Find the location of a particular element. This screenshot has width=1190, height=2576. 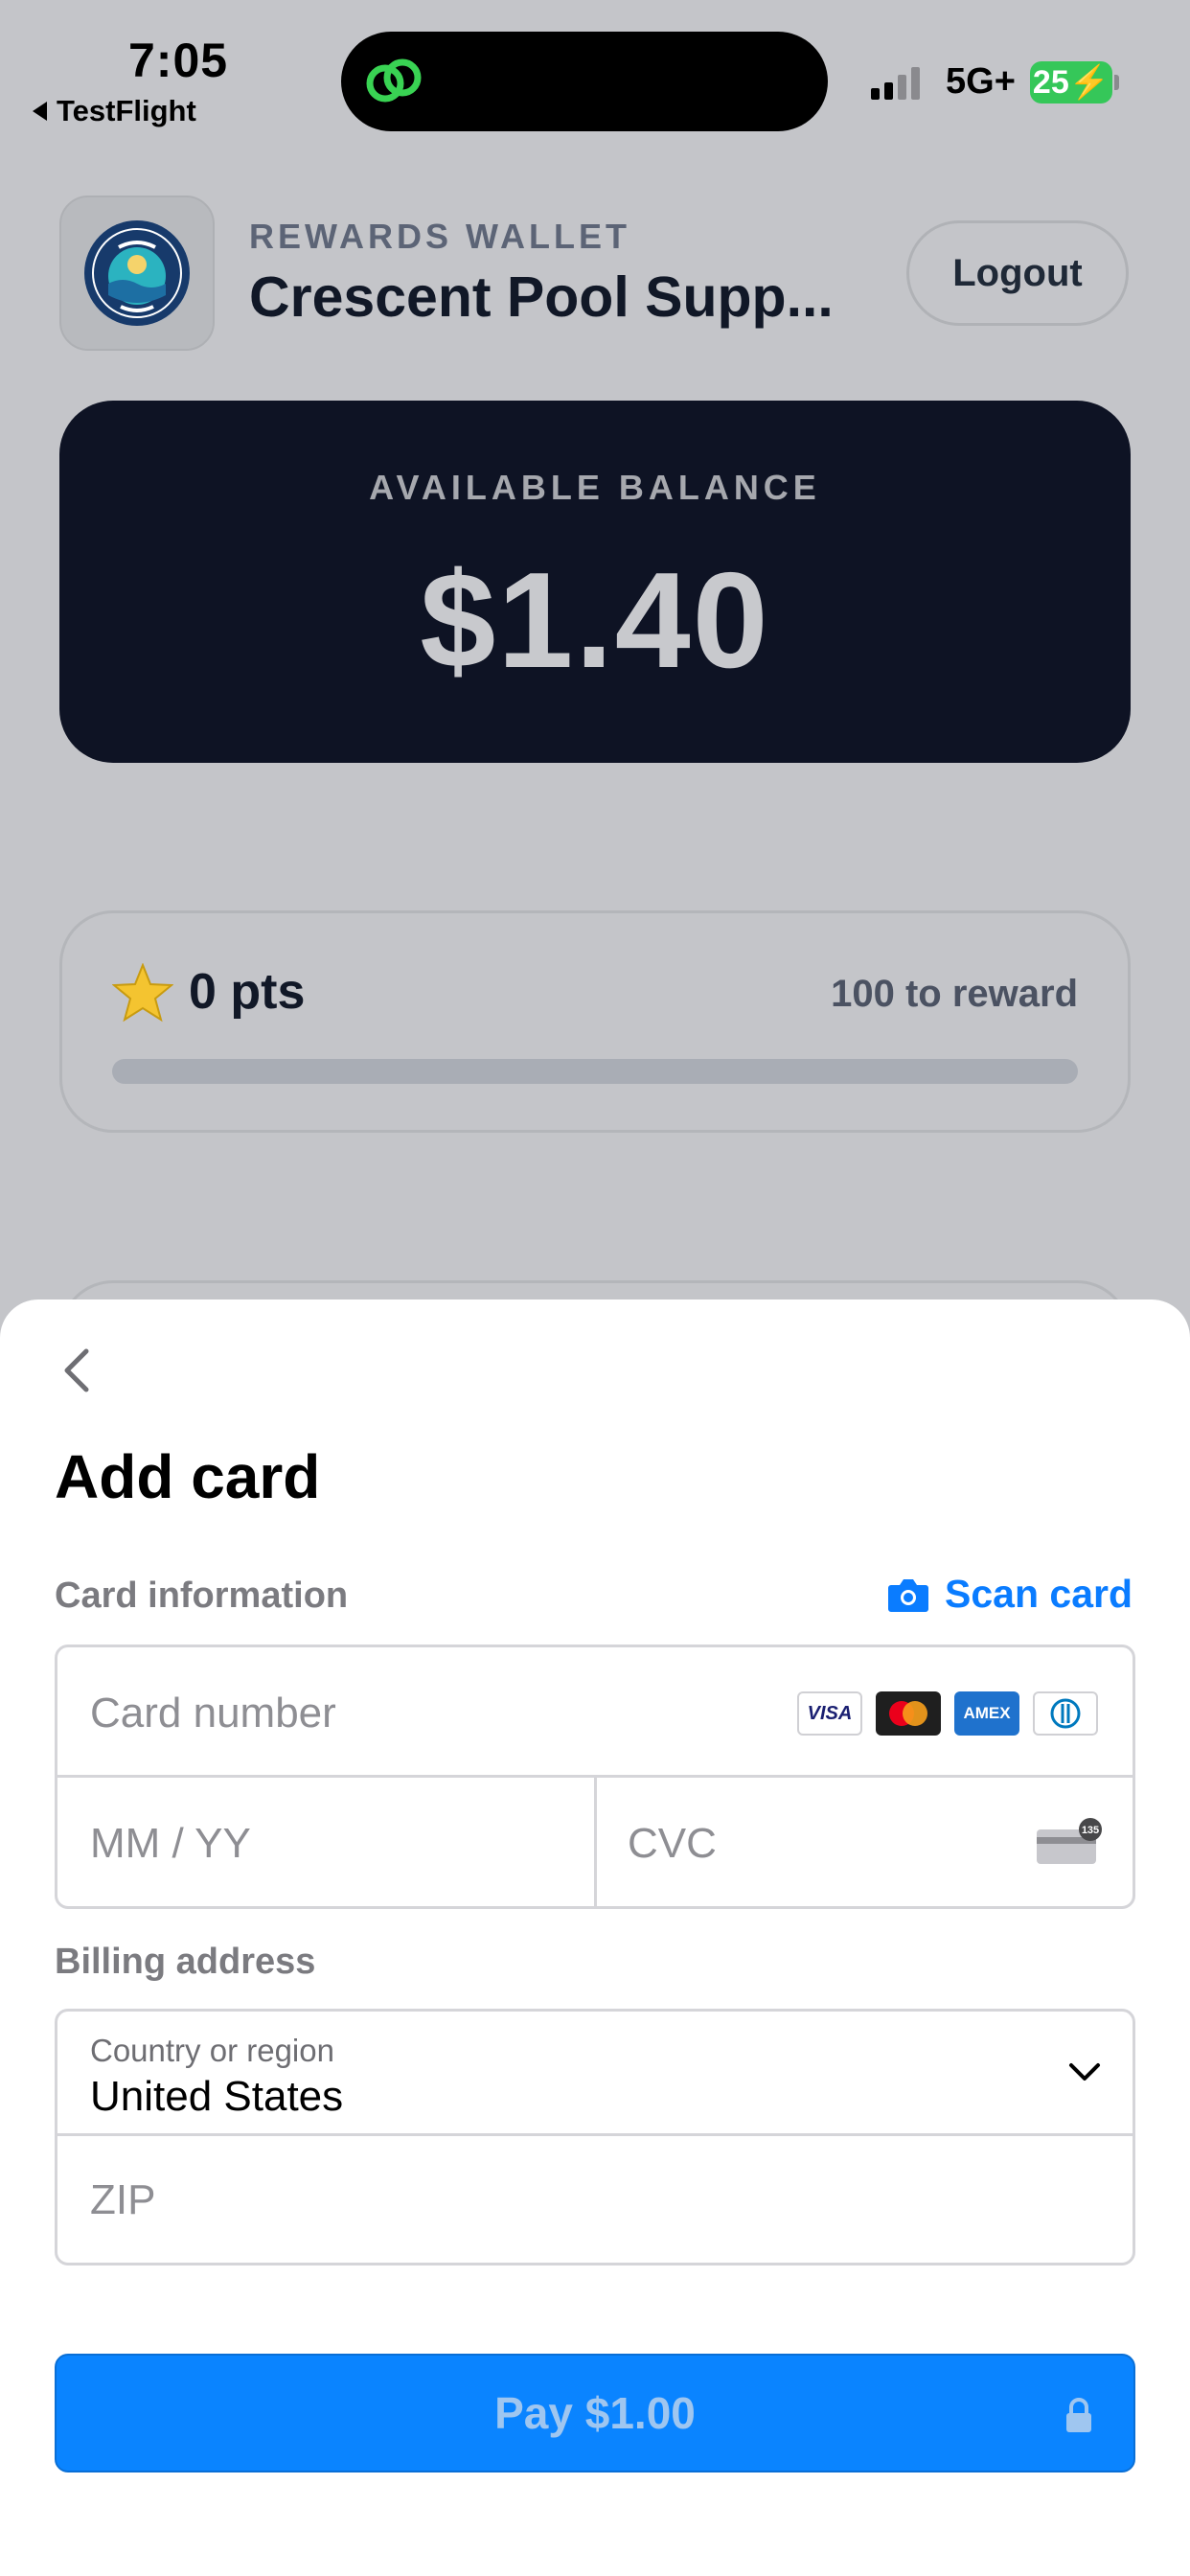

scan-card-button: Scan card is located at coordinates (1010, 1594).